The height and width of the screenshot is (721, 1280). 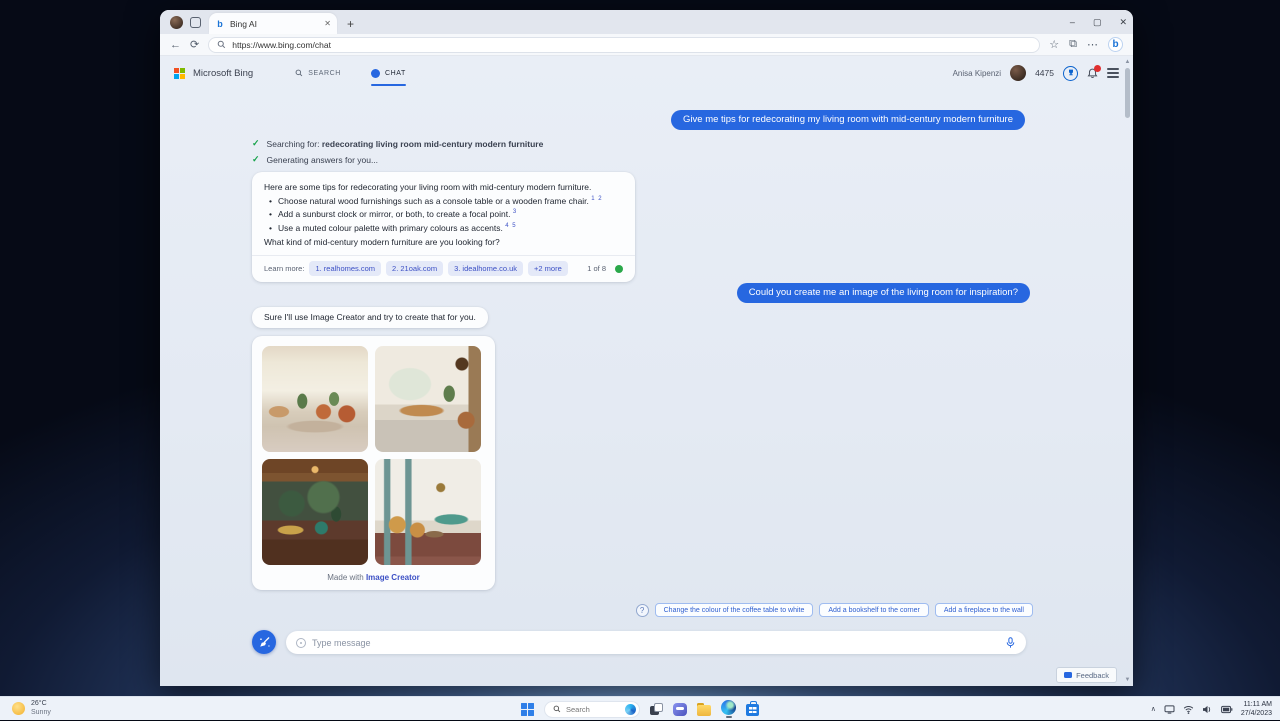 What do you see at coordinates (485, 269) in the screenshot?
I see `citation-chip: 3. idealhome.co.uk` at bounding box center [485, 269].